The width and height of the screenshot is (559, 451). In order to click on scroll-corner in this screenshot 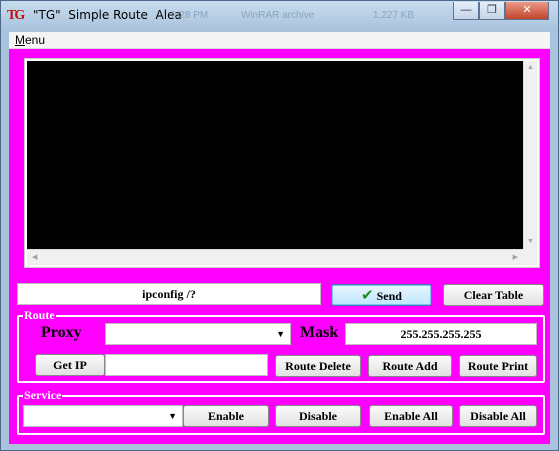, I will do `click(530, 257)`.